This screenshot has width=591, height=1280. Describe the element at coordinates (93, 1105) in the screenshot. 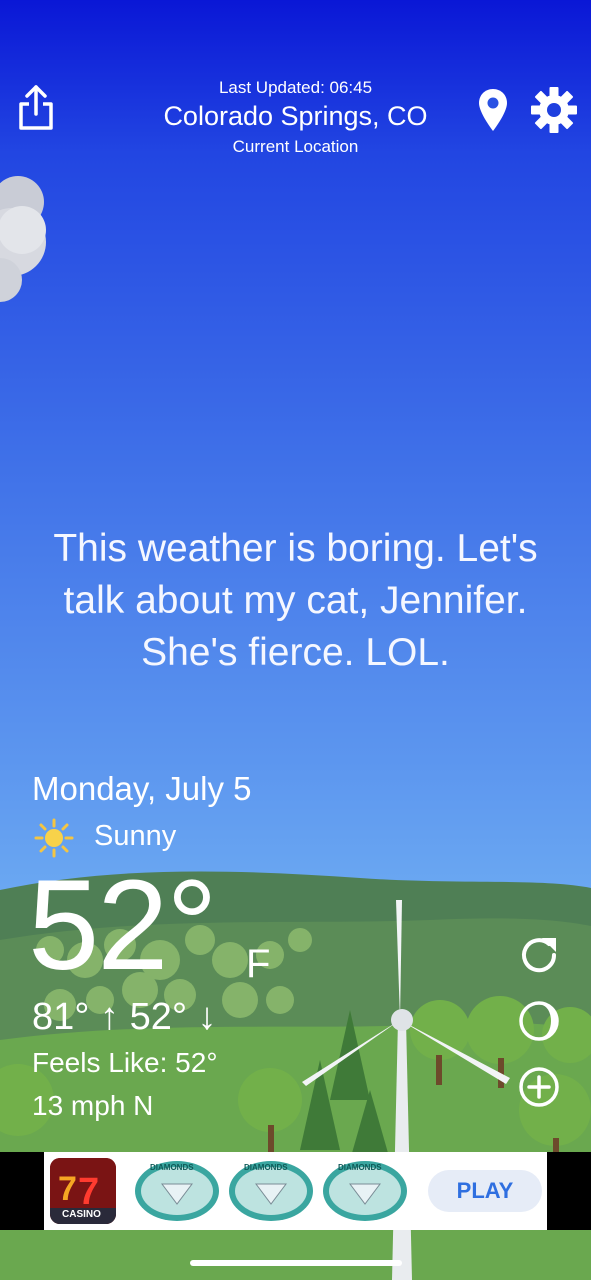

I see `wind-label: 13 mph N` at that location.